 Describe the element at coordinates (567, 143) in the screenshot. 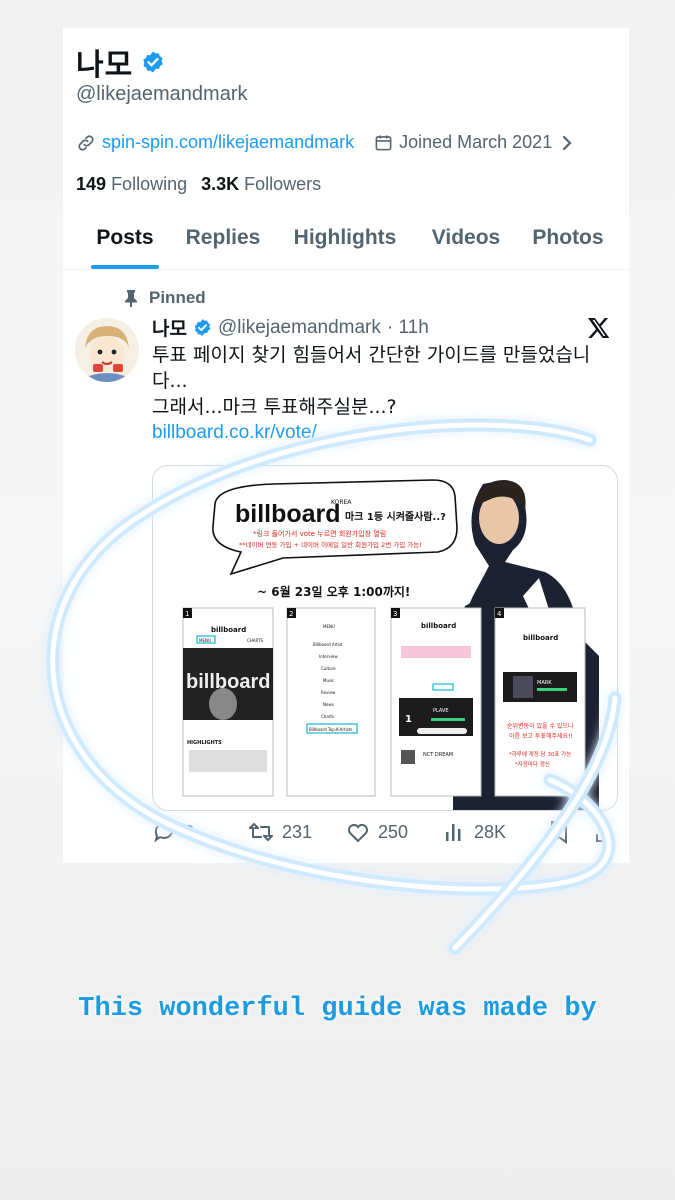

I see `chevron-right-icon` at that location.